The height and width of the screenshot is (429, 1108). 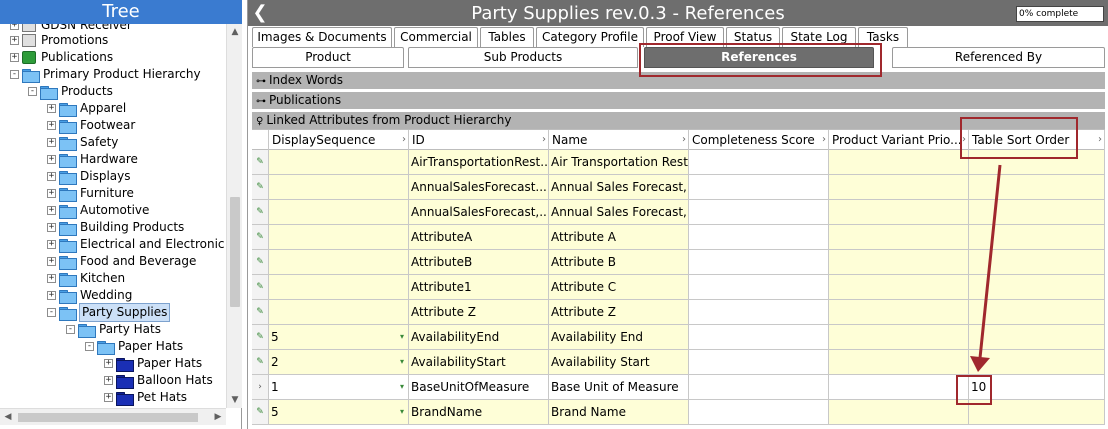 I want to click on tree-node: - Paper Hats, so click(x=134, y=346).